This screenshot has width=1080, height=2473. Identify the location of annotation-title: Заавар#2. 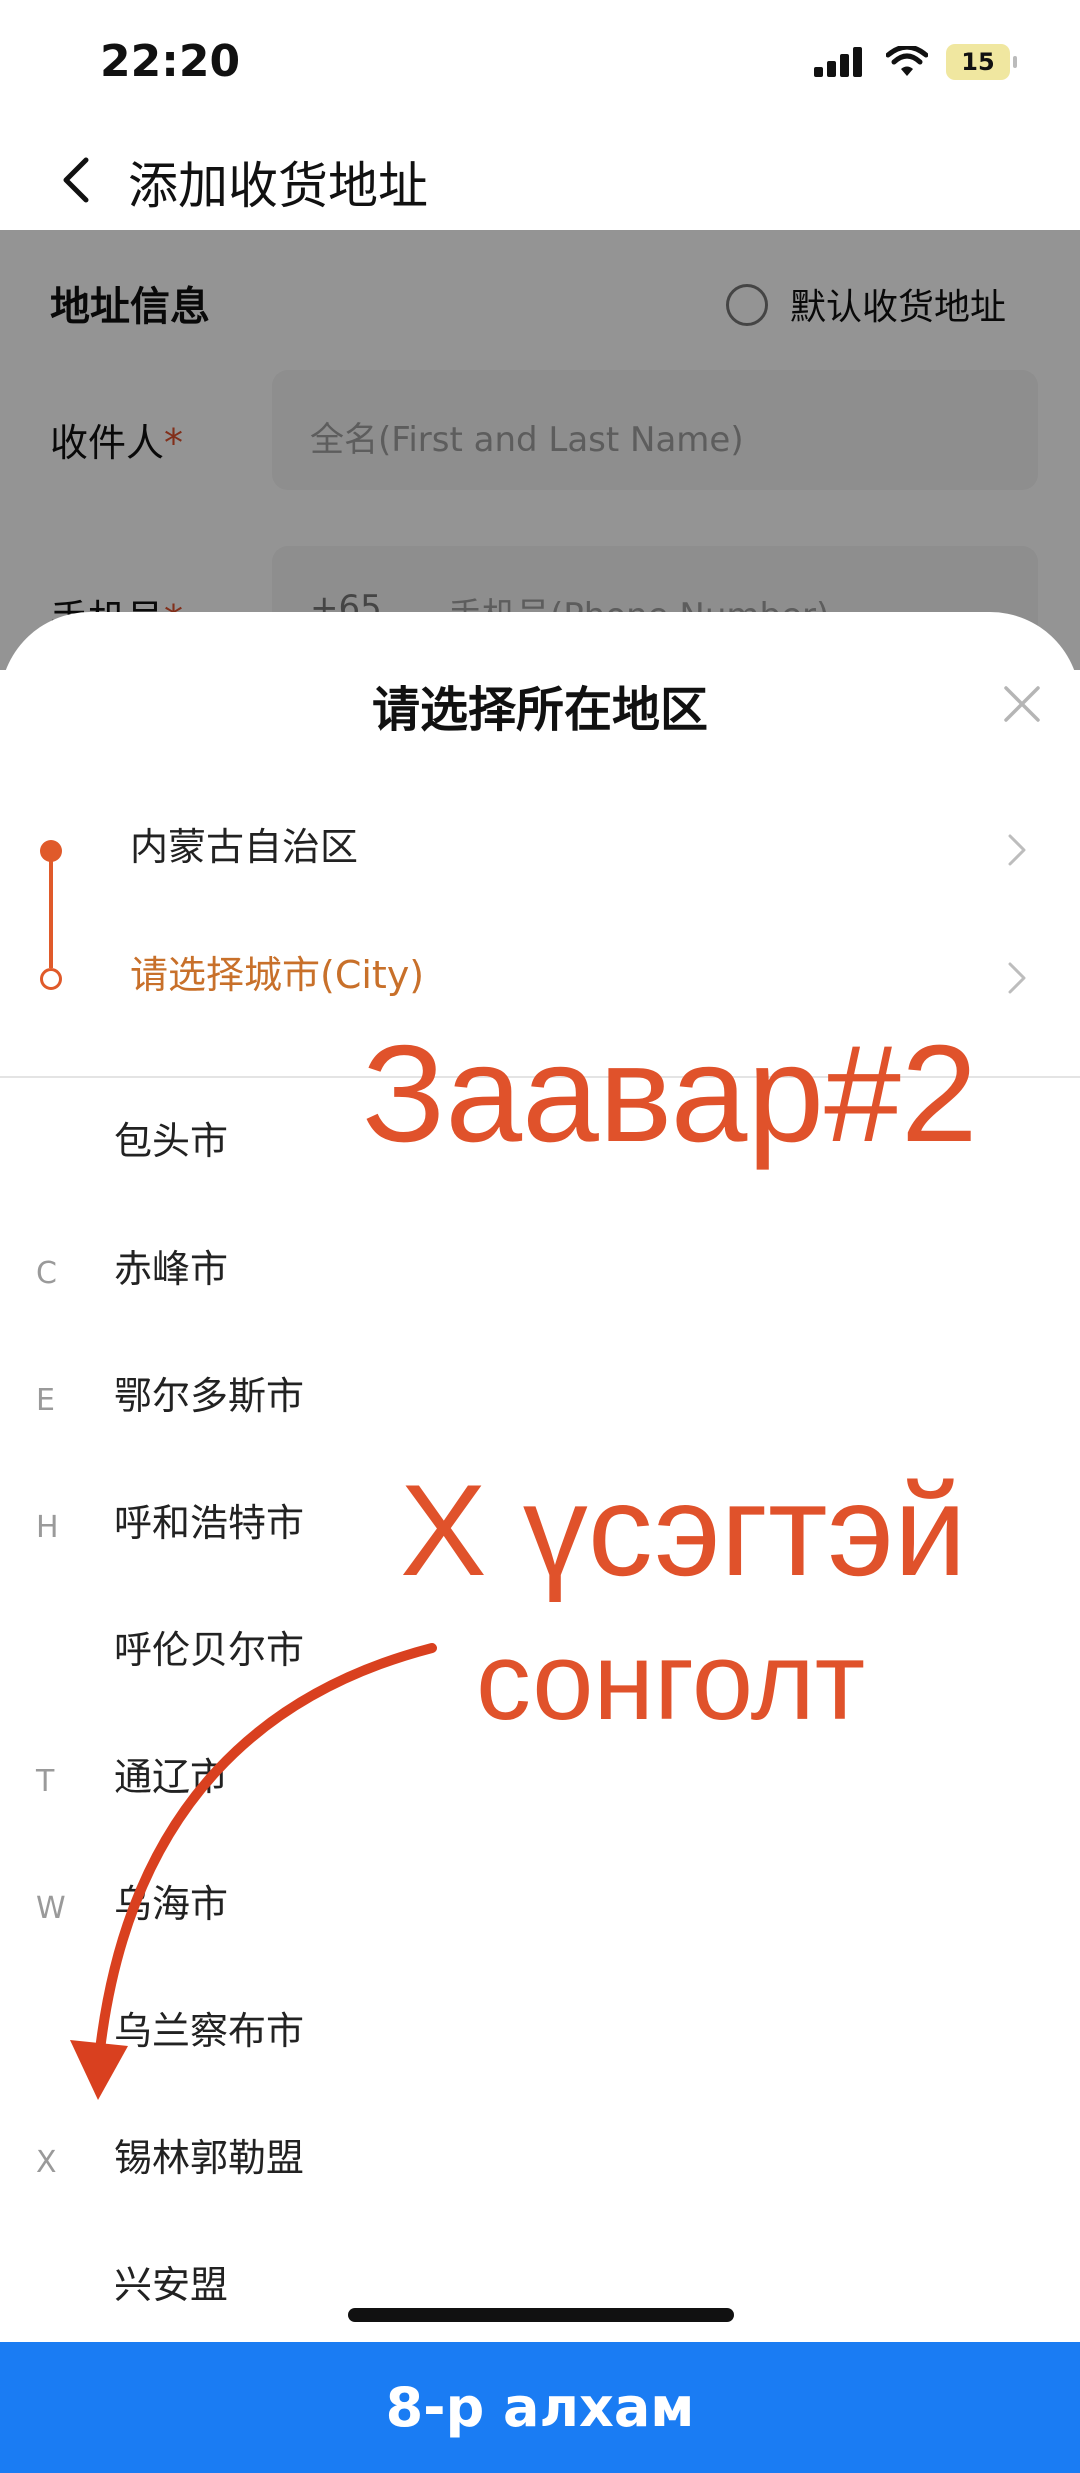
(670, 1094).